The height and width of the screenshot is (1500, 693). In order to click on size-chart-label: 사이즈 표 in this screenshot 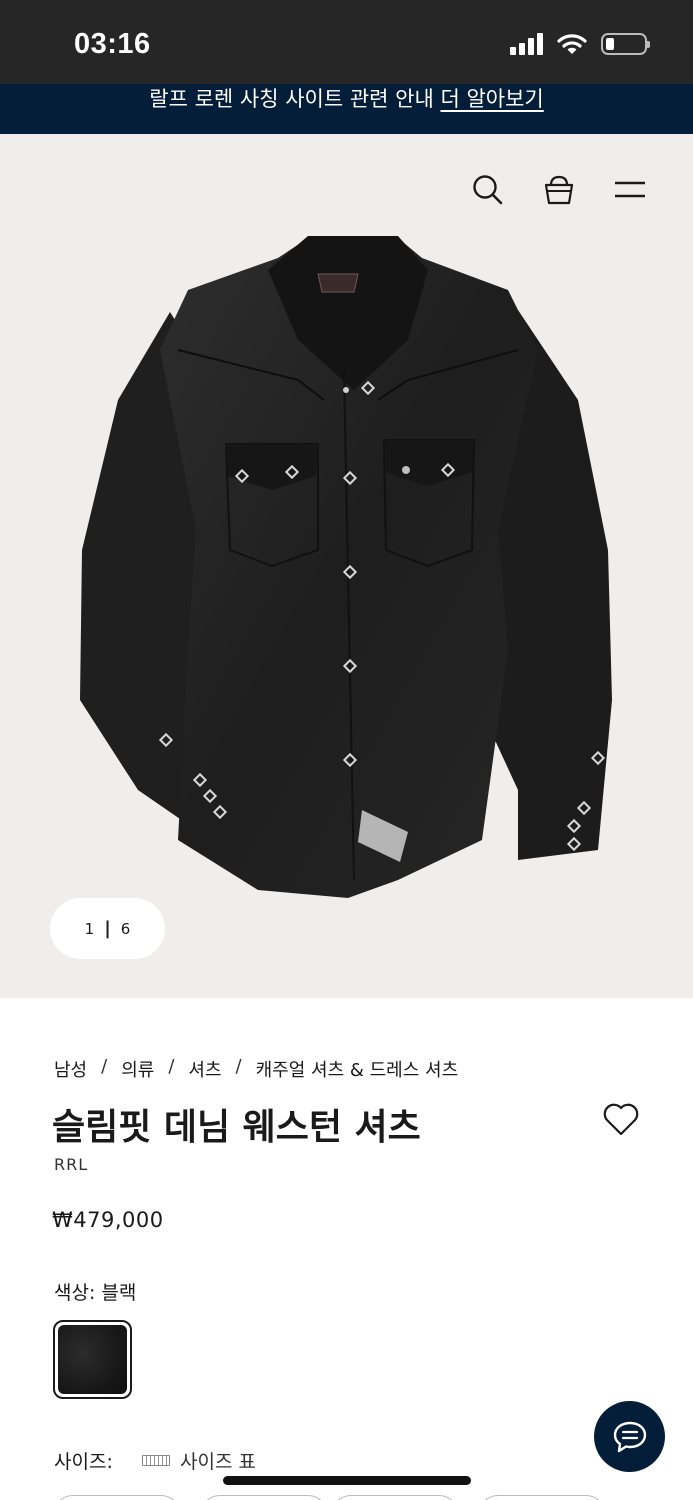, I will do `click(218, 1462)`.